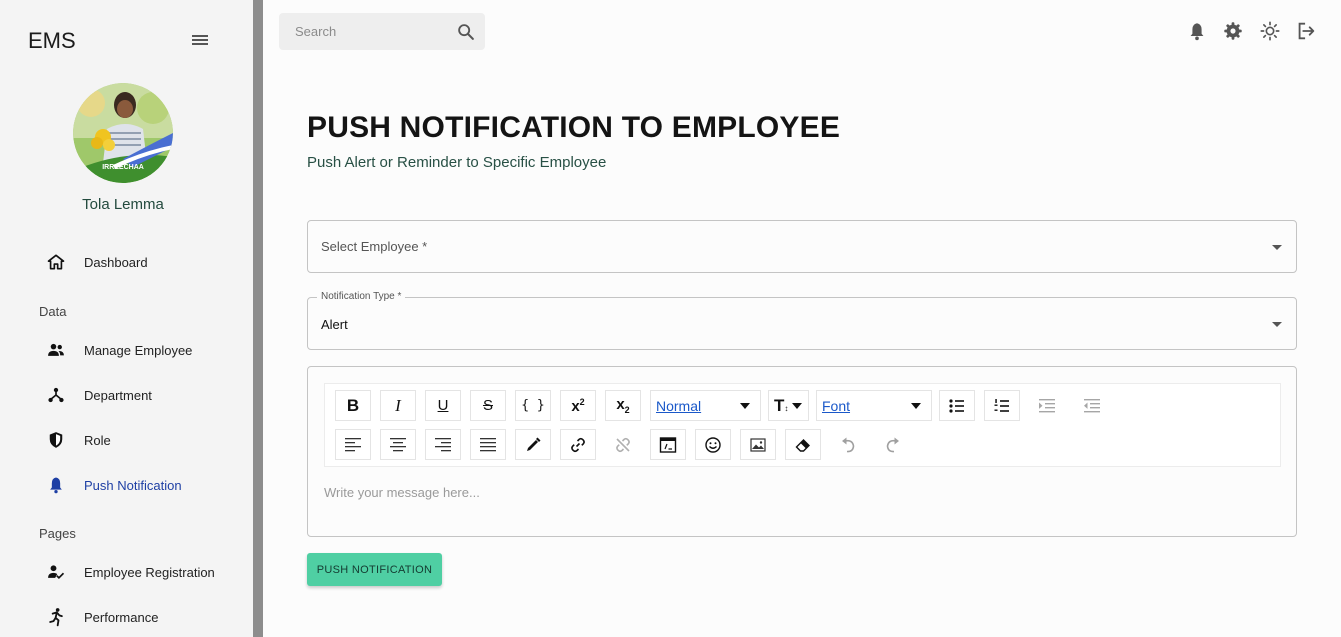 The image size is (1341, 637). What do you see at coordinates (874, 405) in the screenshot?
I see `font-family-dropdown: Font` at bounding box center [874, 405].